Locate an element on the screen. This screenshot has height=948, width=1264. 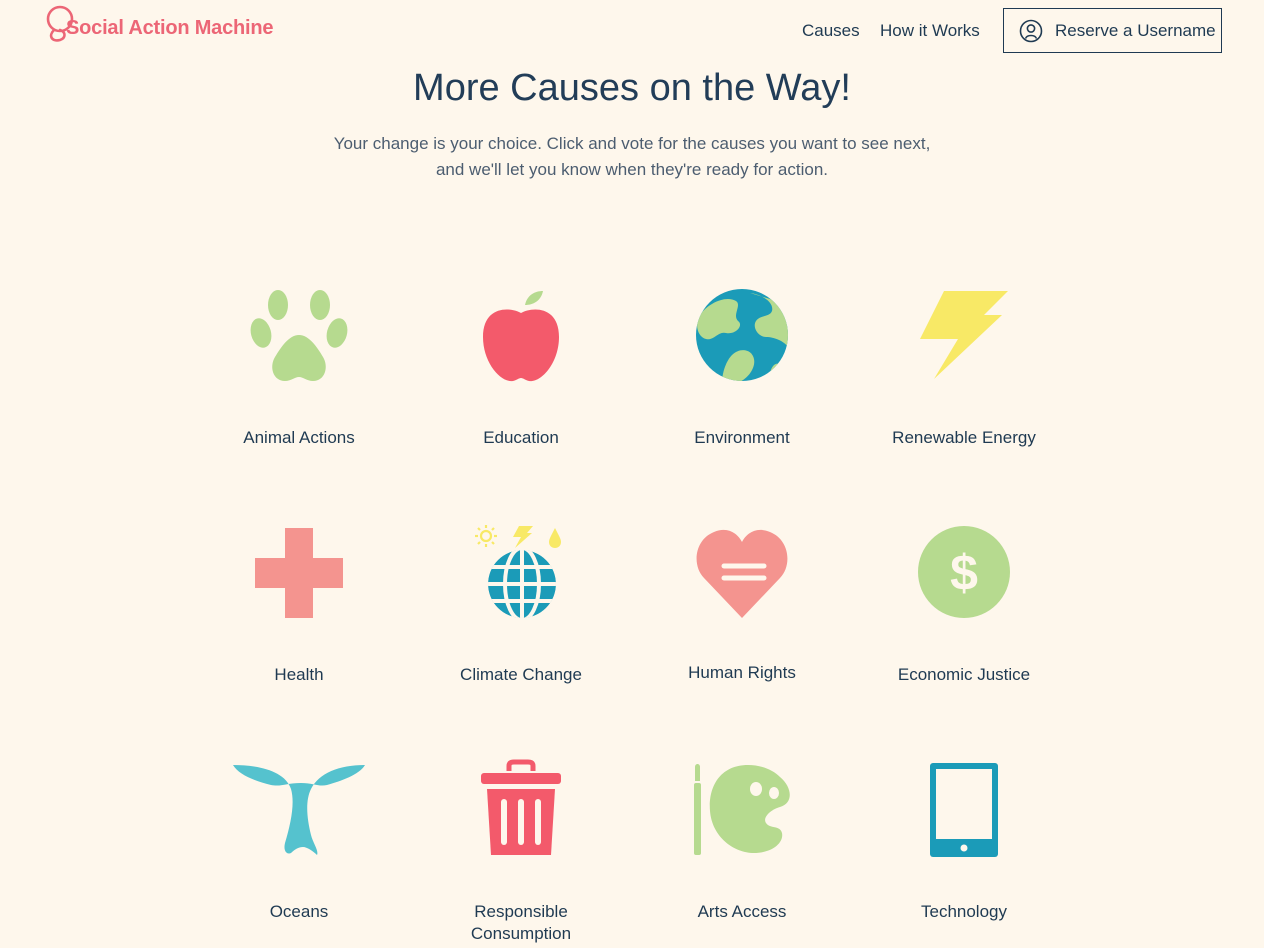
reserve-username-label: Reserve a Username is located at coordinates (1135, 30).